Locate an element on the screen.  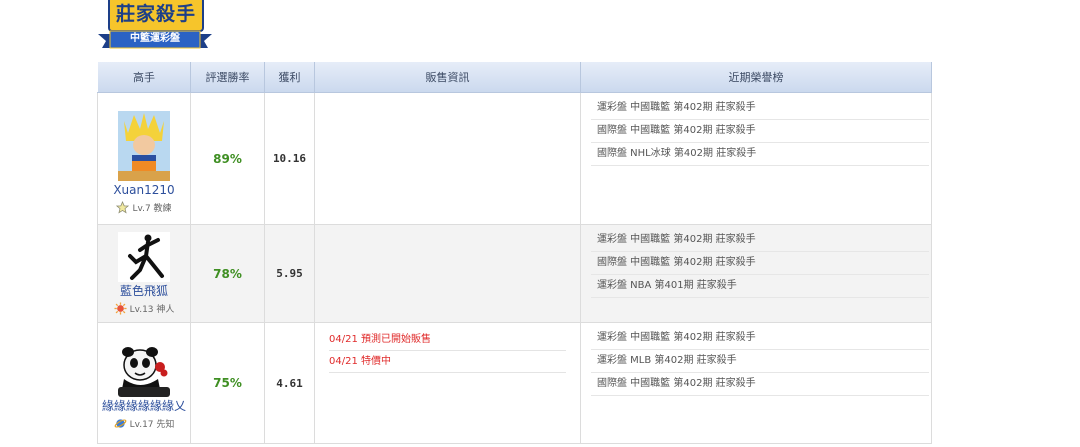
logo-subtitle: 中籃運彩盤 is located at coordinates (155, 38).